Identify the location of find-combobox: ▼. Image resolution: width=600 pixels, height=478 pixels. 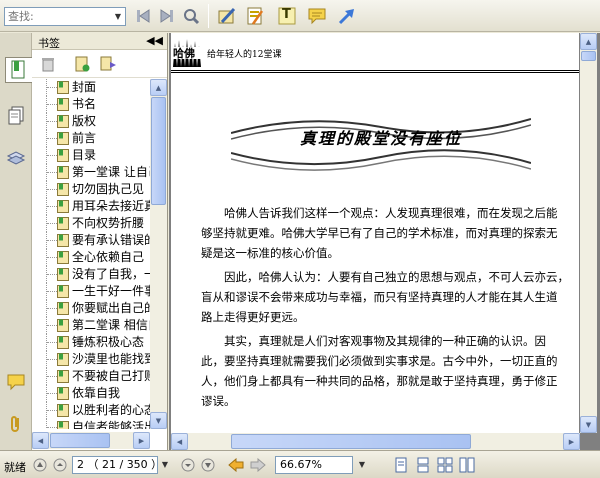
(65, 16).